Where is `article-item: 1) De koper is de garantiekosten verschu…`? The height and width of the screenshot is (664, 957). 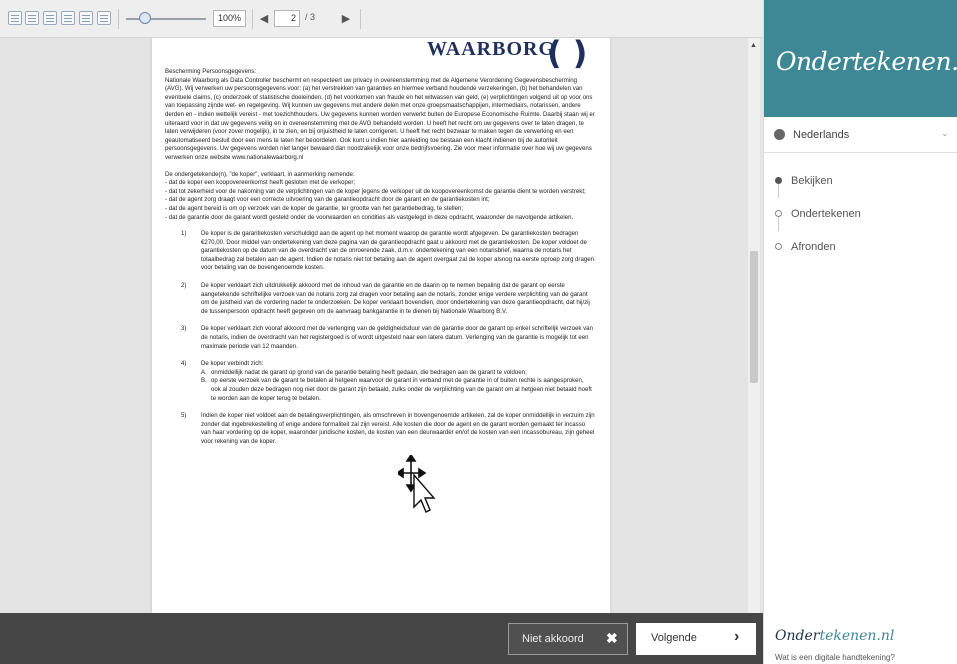
article-item: 1) De koper is de garantiekosten verschu… is located at coordinates (380, 251).